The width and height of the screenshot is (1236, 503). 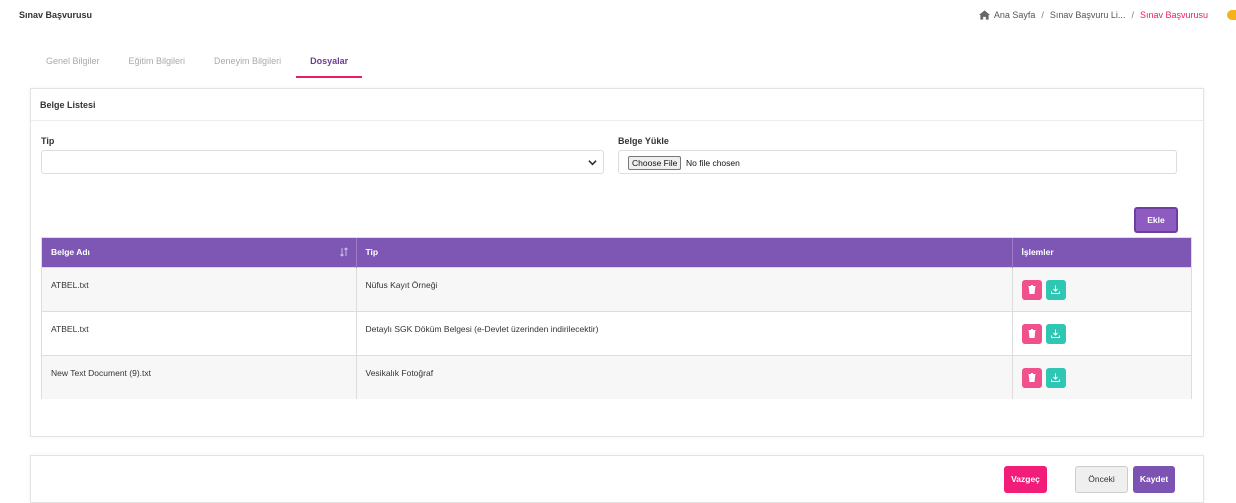 I want to click on form-actions-bar: Vazgeç Önceki Kaydet, so click(x=617, y=479).